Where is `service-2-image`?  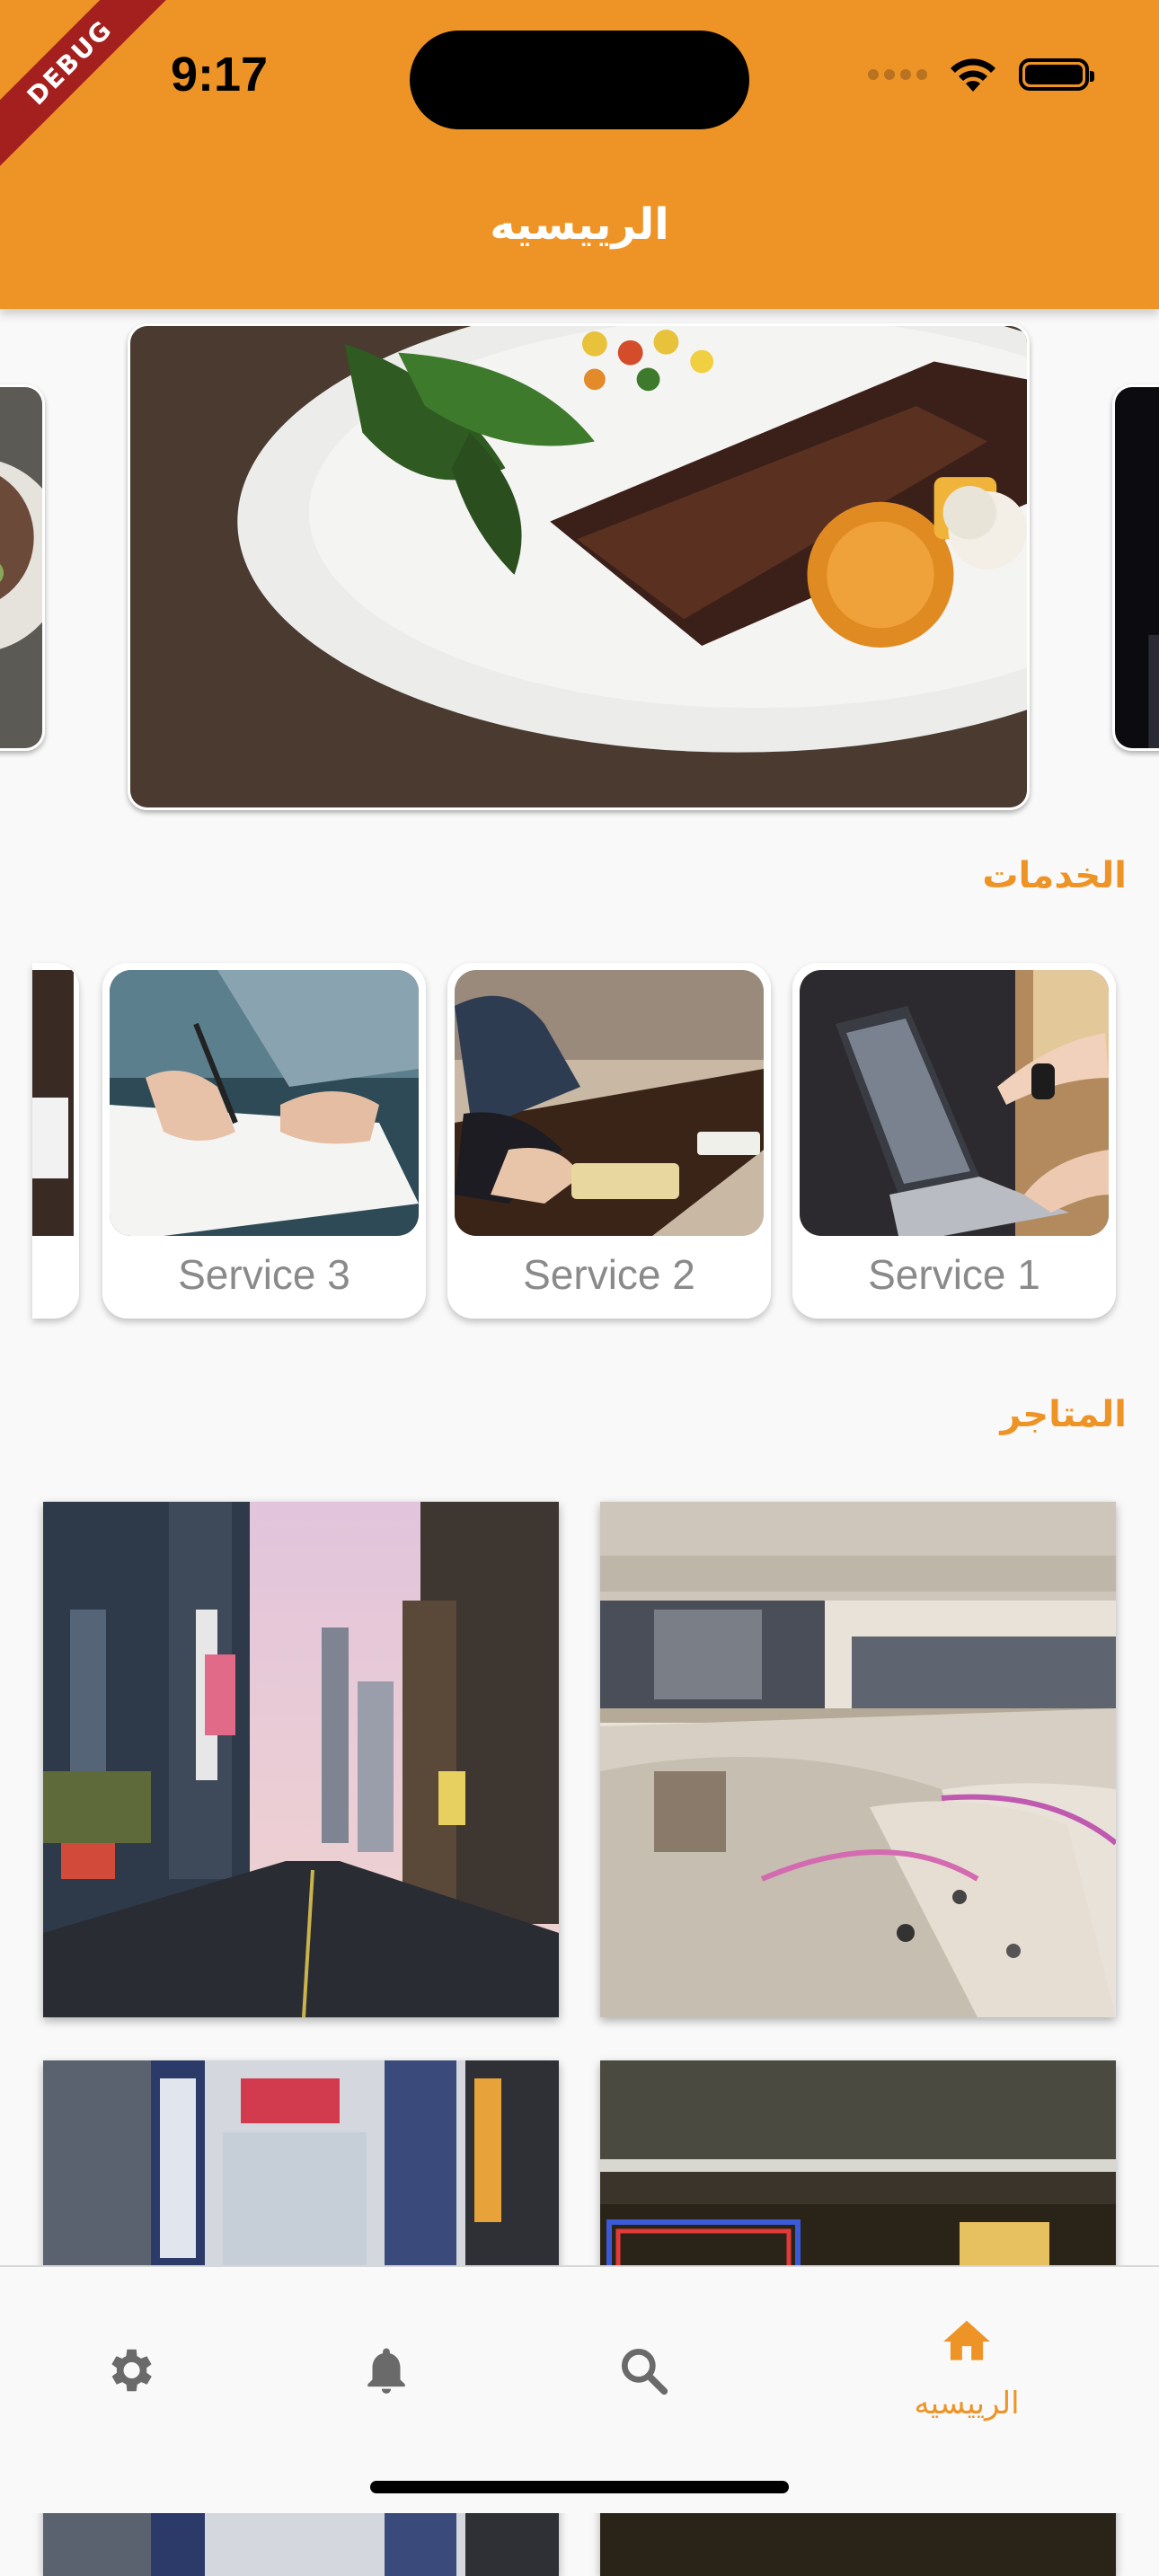 service-2-image is located at coordinates (609, 1103).